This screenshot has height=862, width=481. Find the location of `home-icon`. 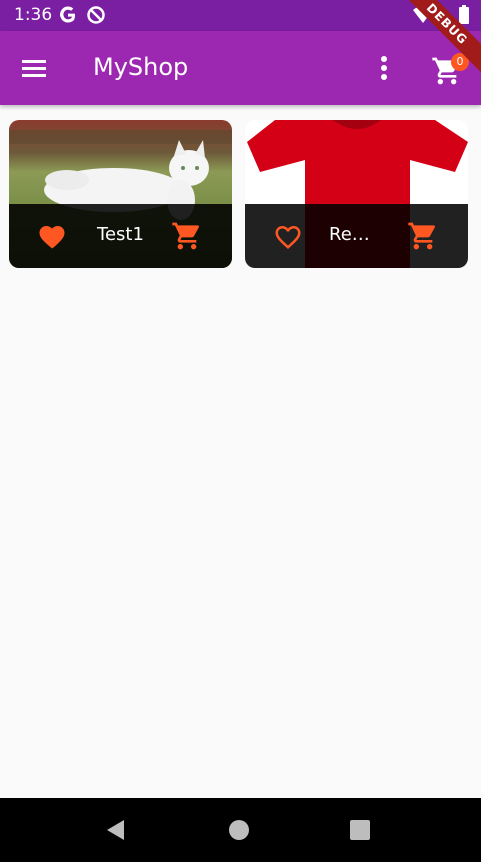

home-icon is located at coordinates (239, 830).